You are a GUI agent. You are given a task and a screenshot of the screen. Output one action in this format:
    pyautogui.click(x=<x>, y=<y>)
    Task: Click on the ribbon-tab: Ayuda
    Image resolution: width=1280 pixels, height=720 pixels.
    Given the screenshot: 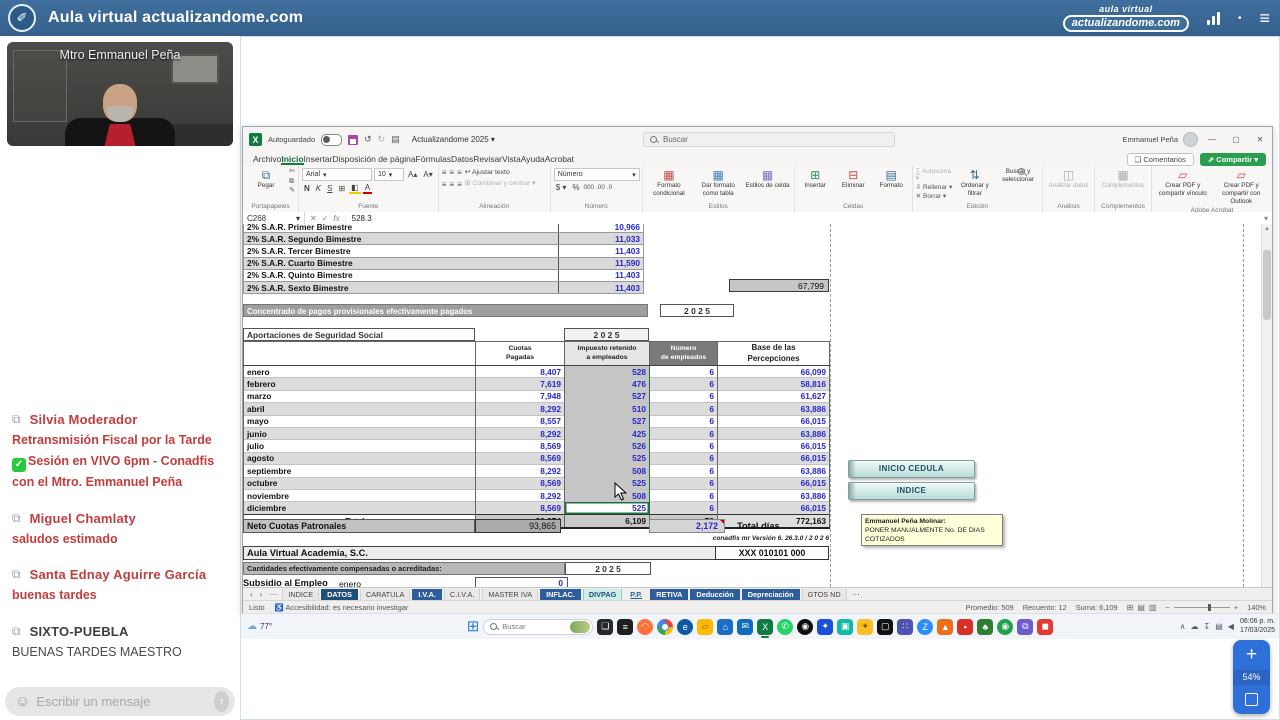 What is the action you would take?
    pyautogui.click(x=533, y=159)
    